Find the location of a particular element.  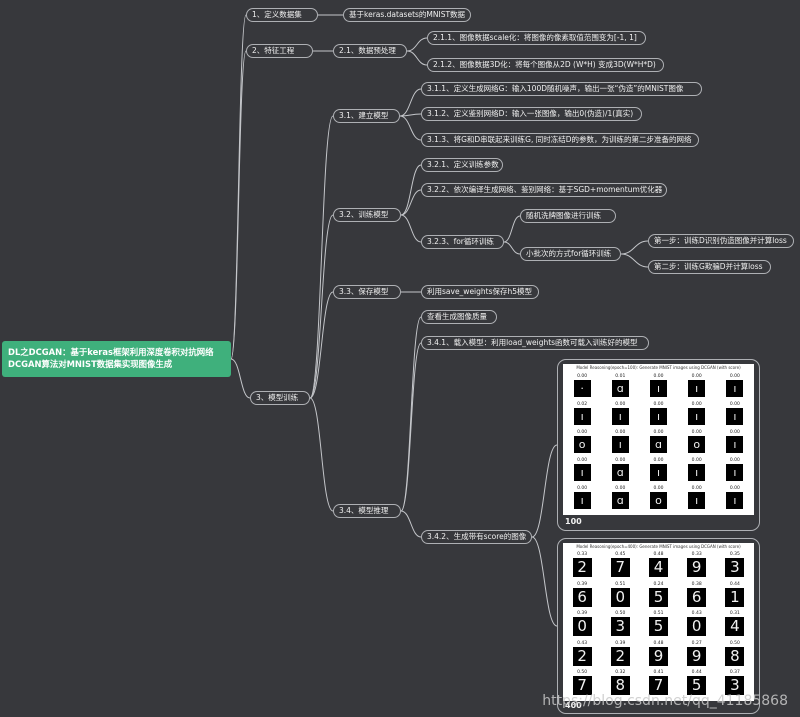

generated-sample: 0.50 8 is located at coordinates (735, 653).